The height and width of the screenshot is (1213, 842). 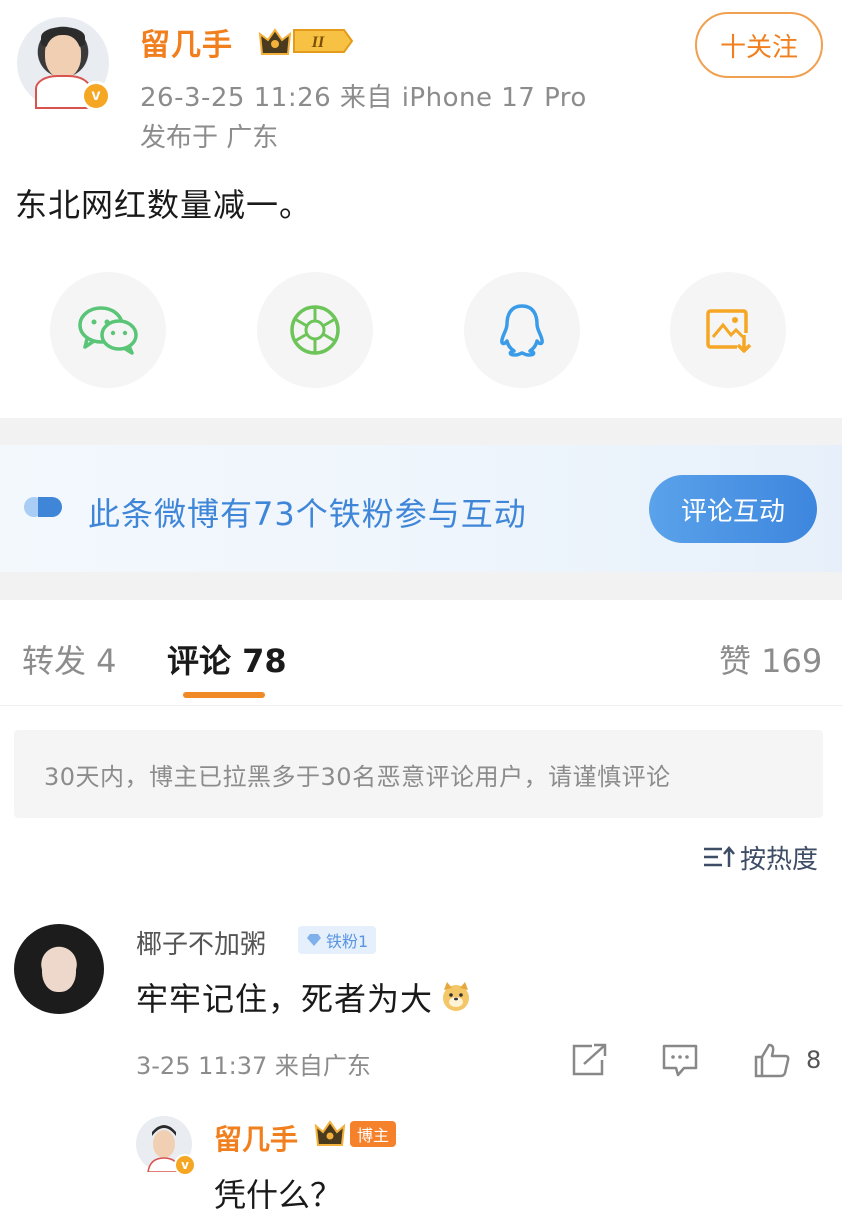 I want to click on commenter-avatar, so click(x=59, y=969).